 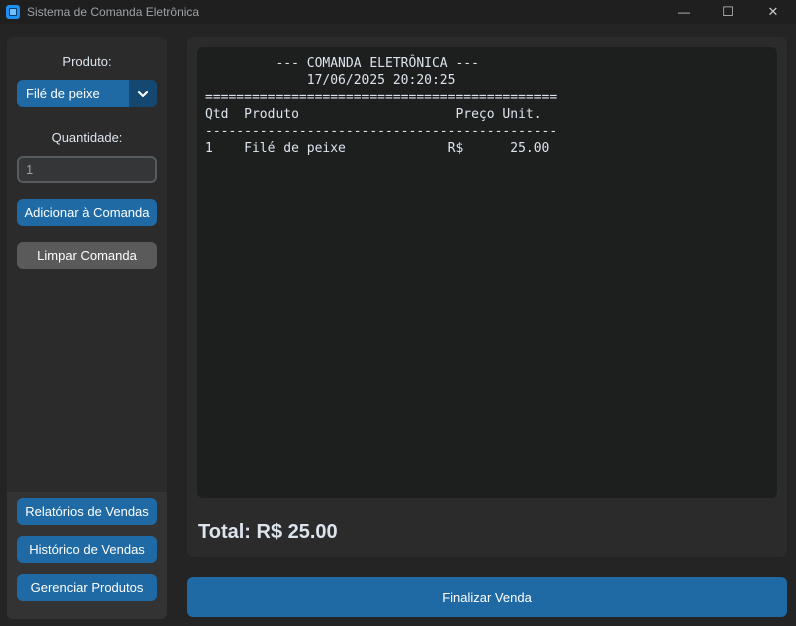 What do you see at coordinates (87, 255) in the screenshot?
I see `clear-order-button: Limpar Comanda` at bounding box center [87, 255].